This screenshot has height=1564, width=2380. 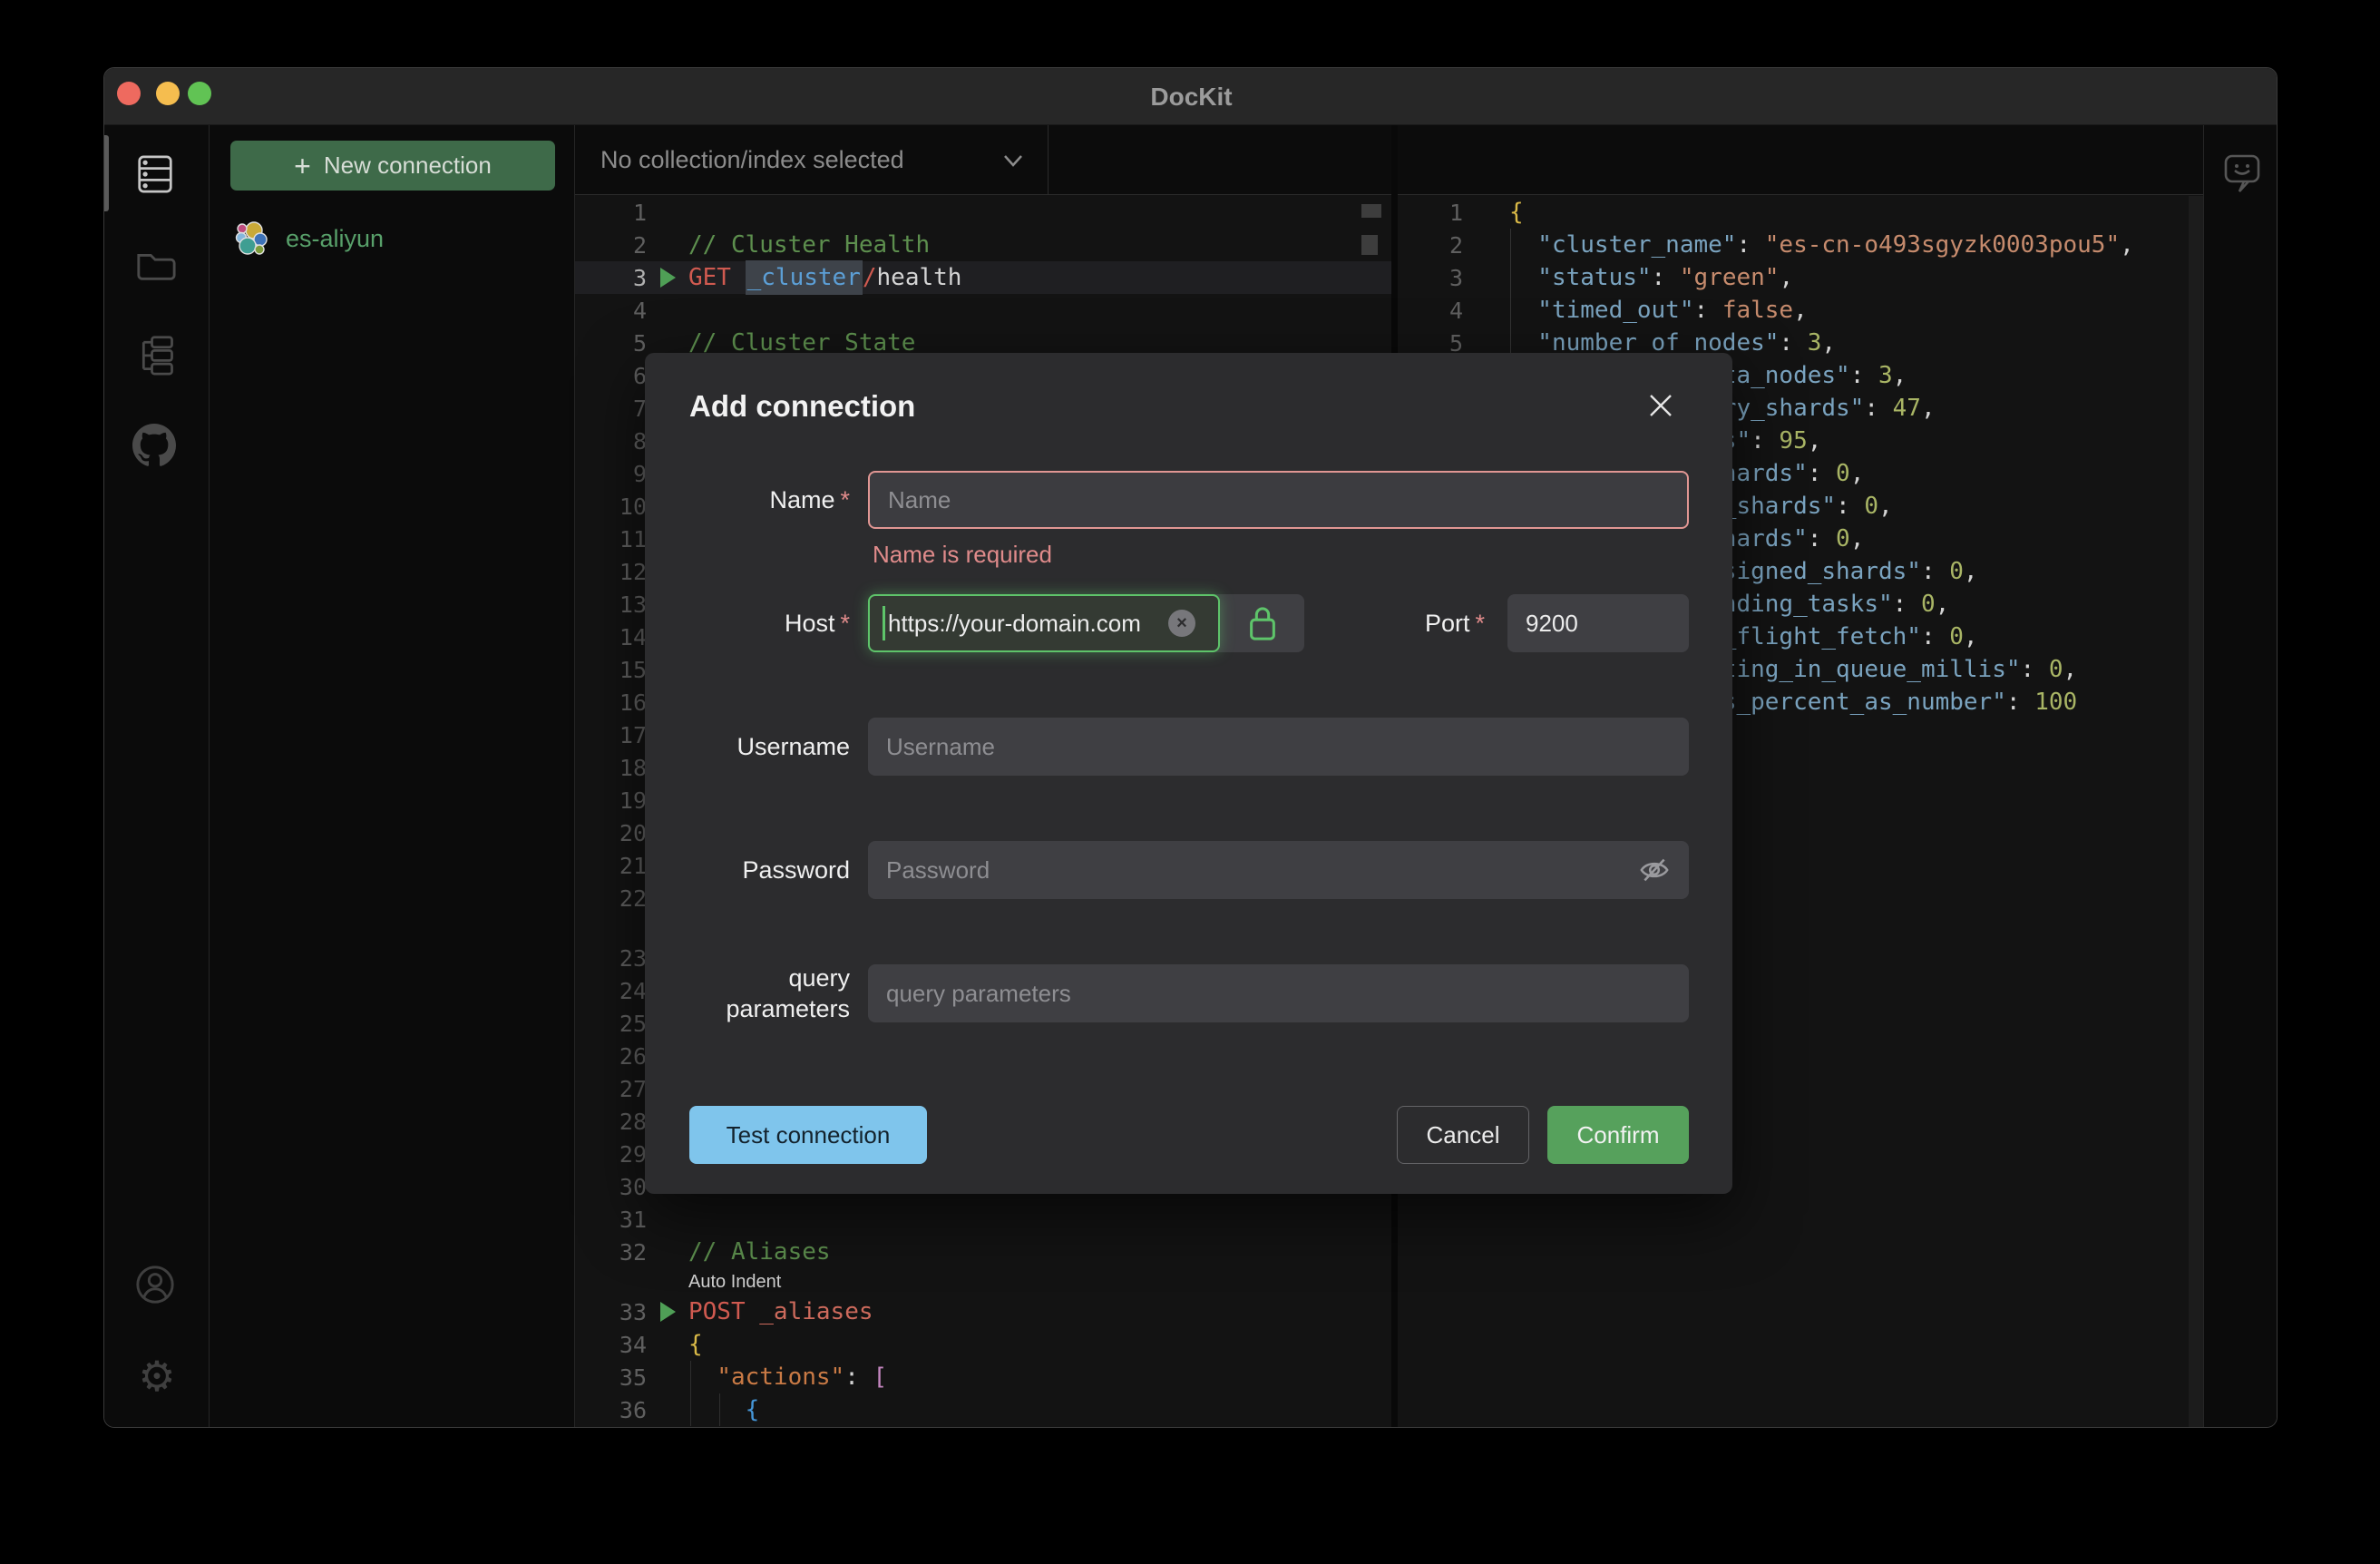 I want to click on port-label: Port *, so click(x=1455, y=623).